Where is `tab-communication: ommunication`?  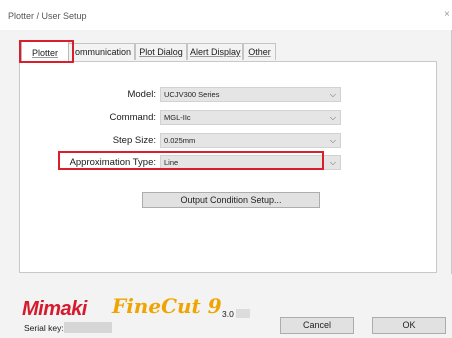 tab-communication: ommunication is located at coordinates (101, 51).